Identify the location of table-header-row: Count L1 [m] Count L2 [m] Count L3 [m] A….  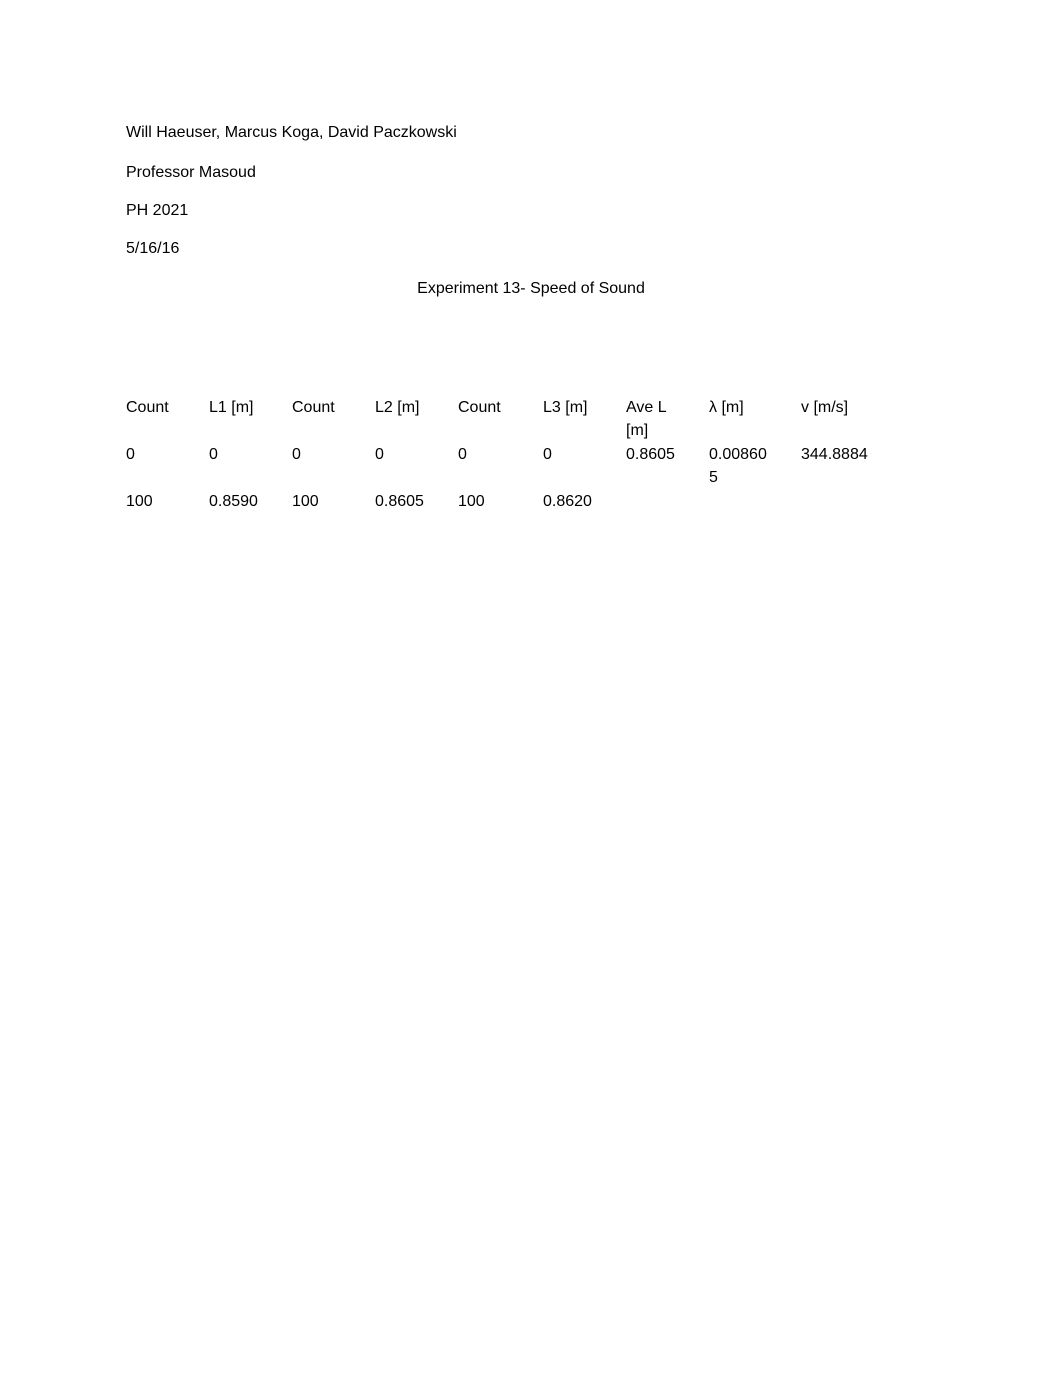
(508, 419).